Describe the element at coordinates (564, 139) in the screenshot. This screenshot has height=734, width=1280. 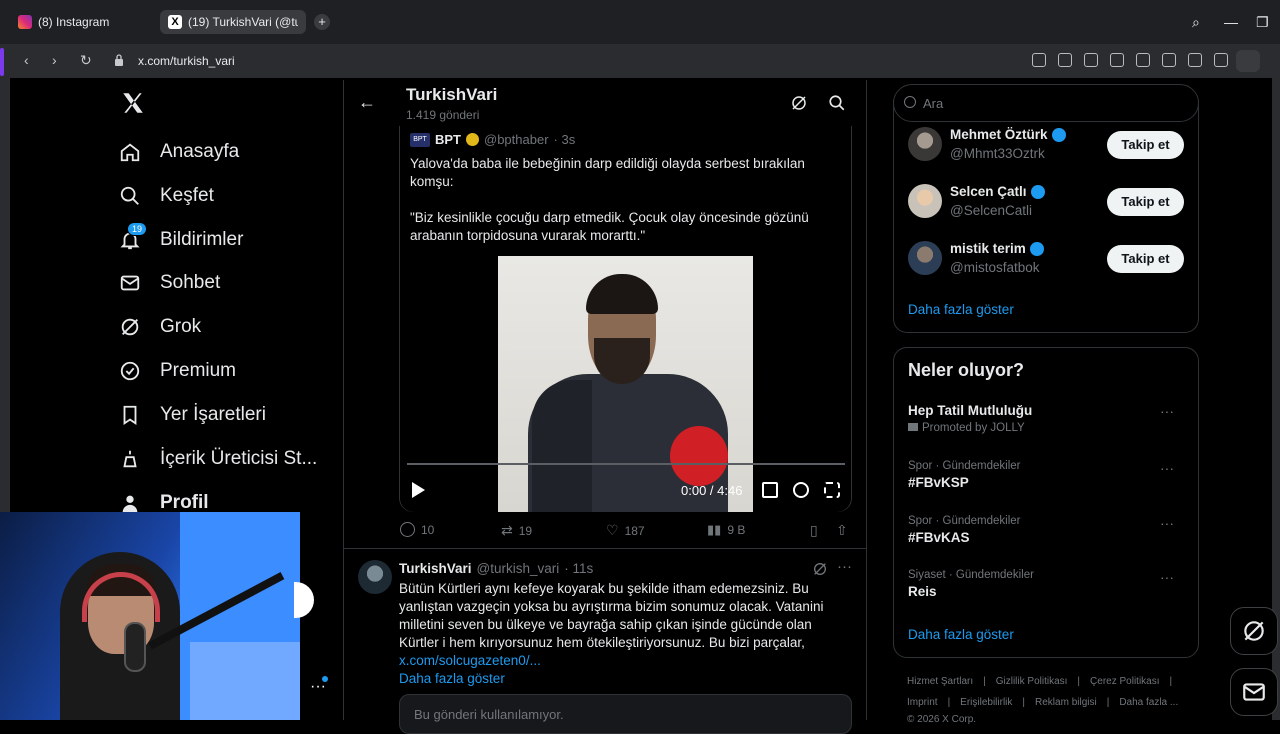
I see `post-time: · 3s` at that location.